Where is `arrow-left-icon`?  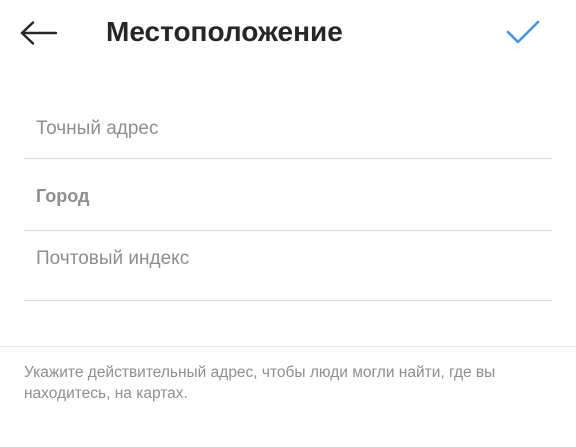 arrow-left-icon is located at coordinates (39, 33).